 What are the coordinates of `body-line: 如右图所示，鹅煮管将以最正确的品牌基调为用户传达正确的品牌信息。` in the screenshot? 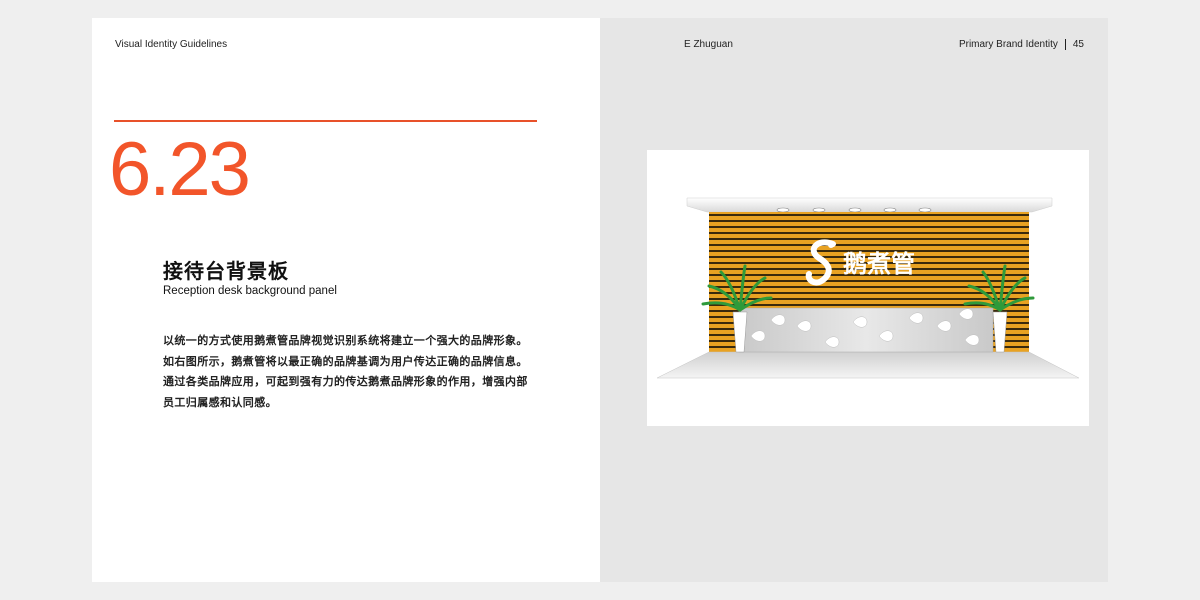 It's located at (345, 361).